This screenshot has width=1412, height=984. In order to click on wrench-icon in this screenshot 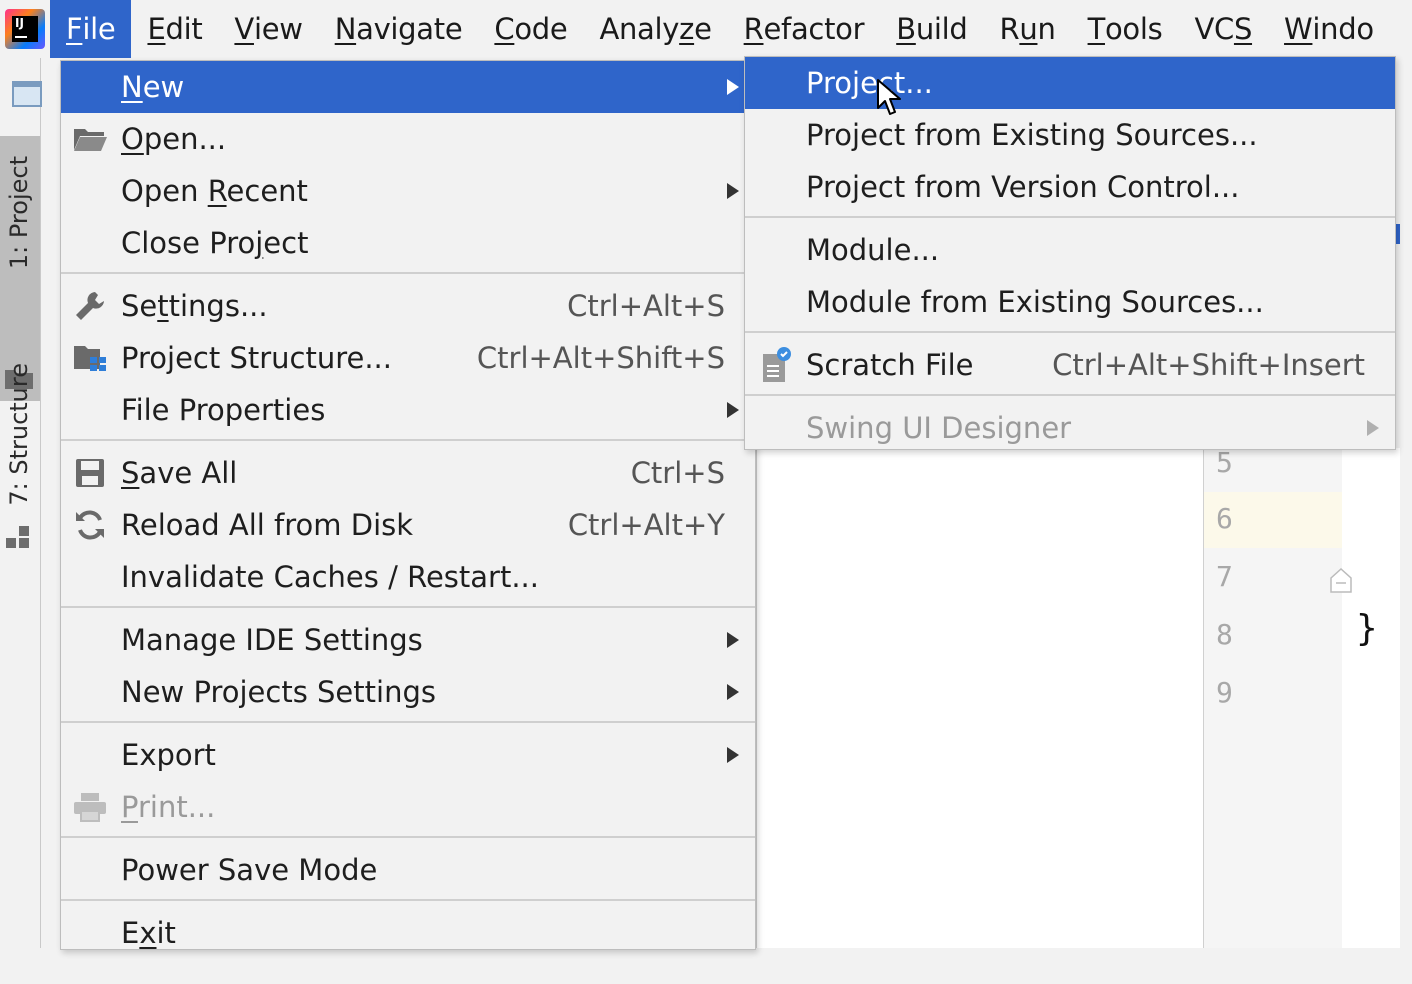, I will do `click(90, 306)`.